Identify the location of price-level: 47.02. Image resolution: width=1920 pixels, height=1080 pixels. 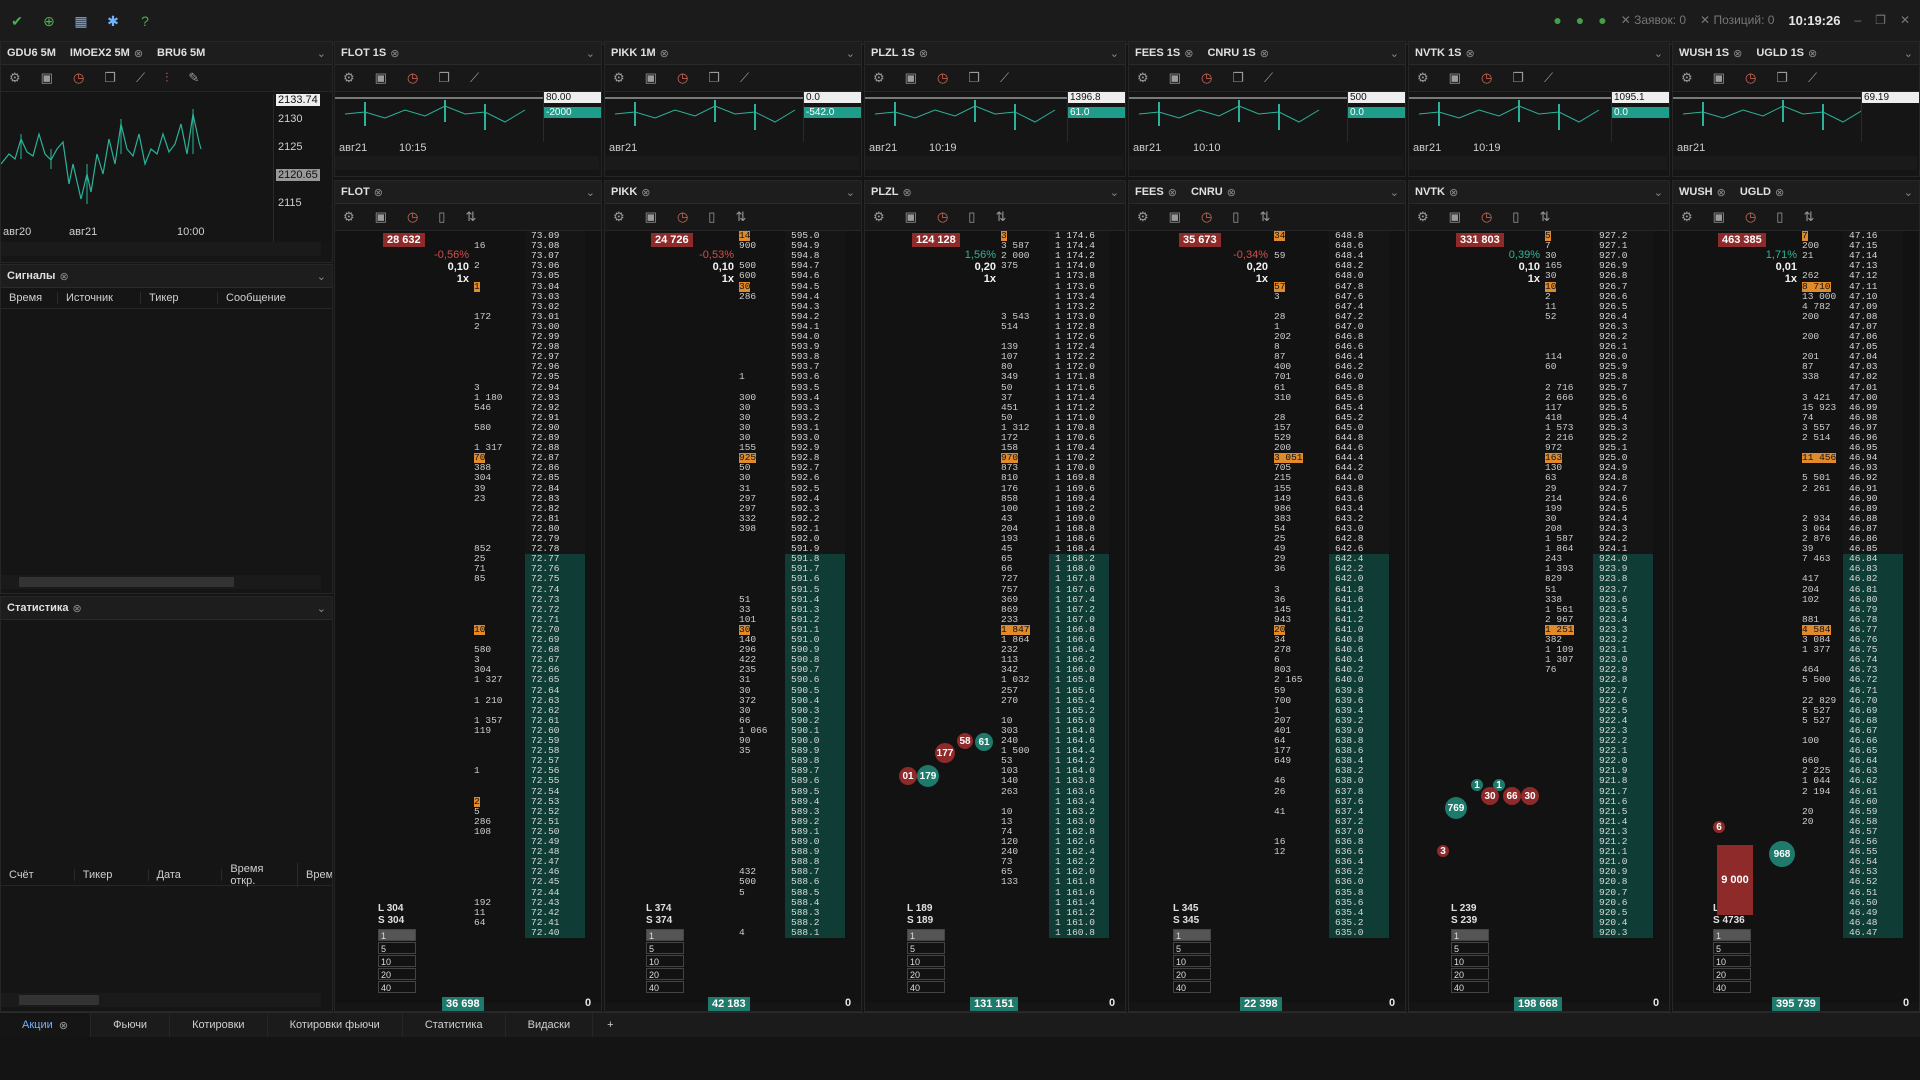
(1863, 377).